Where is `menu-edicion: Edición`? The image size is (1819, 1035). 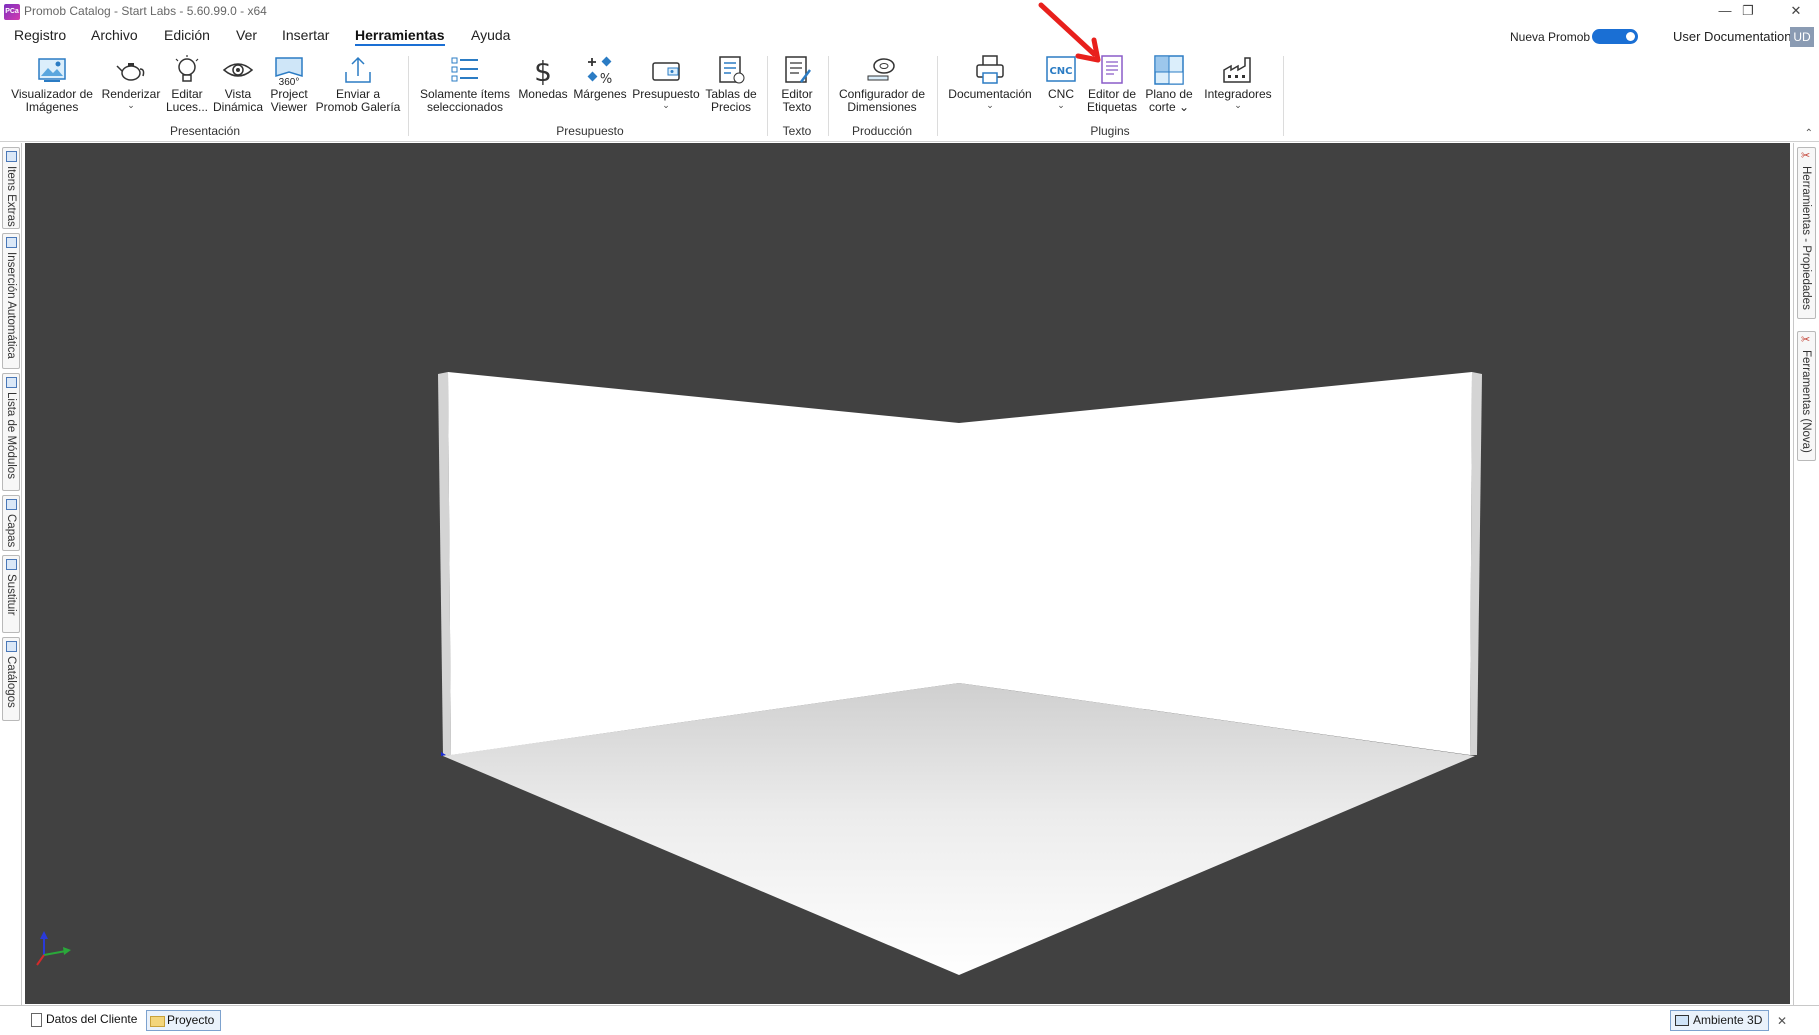 menu-edicion: Edición is located at coordinates (187, 35).